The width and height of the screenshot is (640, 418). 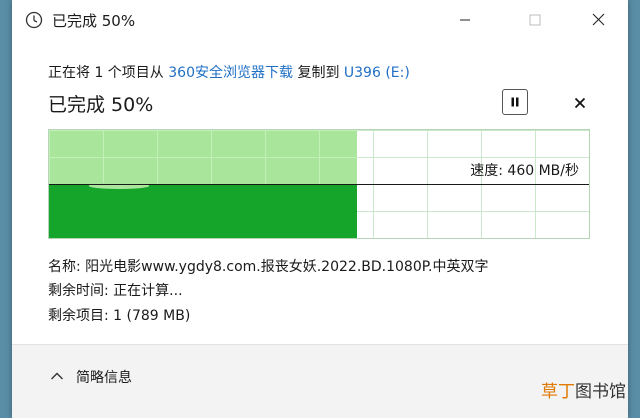 I want to click on copy-middle-text: 复制到, so click(x=318, y=73).